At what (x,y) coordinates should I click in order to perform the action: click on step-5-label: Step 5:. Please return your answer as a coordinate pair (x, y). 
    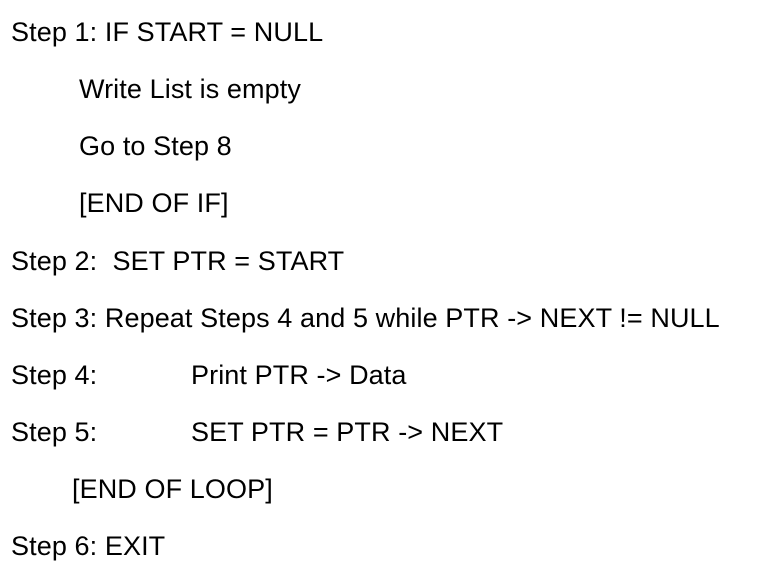
    Looking at the image, I should click on (54, 432).